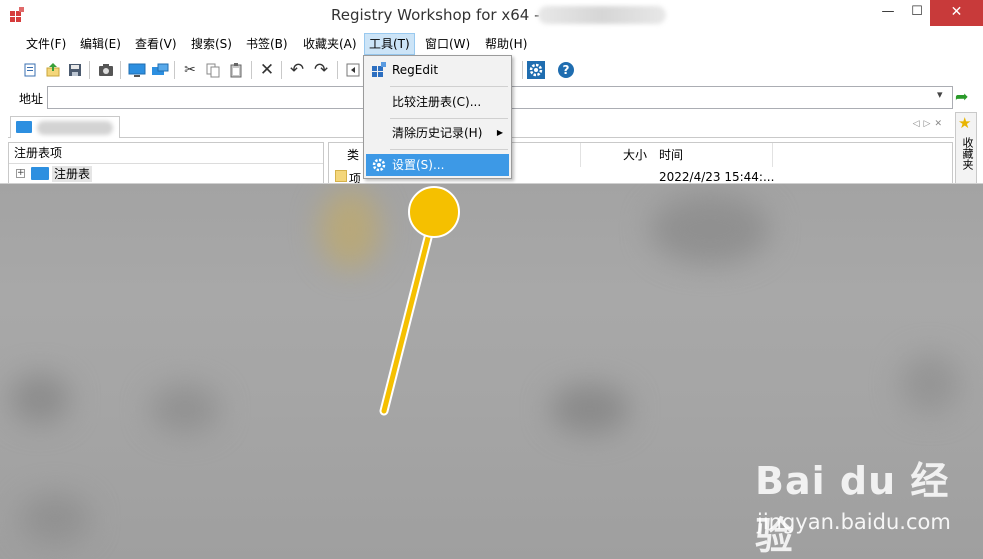  What do you see at coordinates (75, 128) in the screenshot?
I see `redacted-tab-label` at bounding box center [75, 128].